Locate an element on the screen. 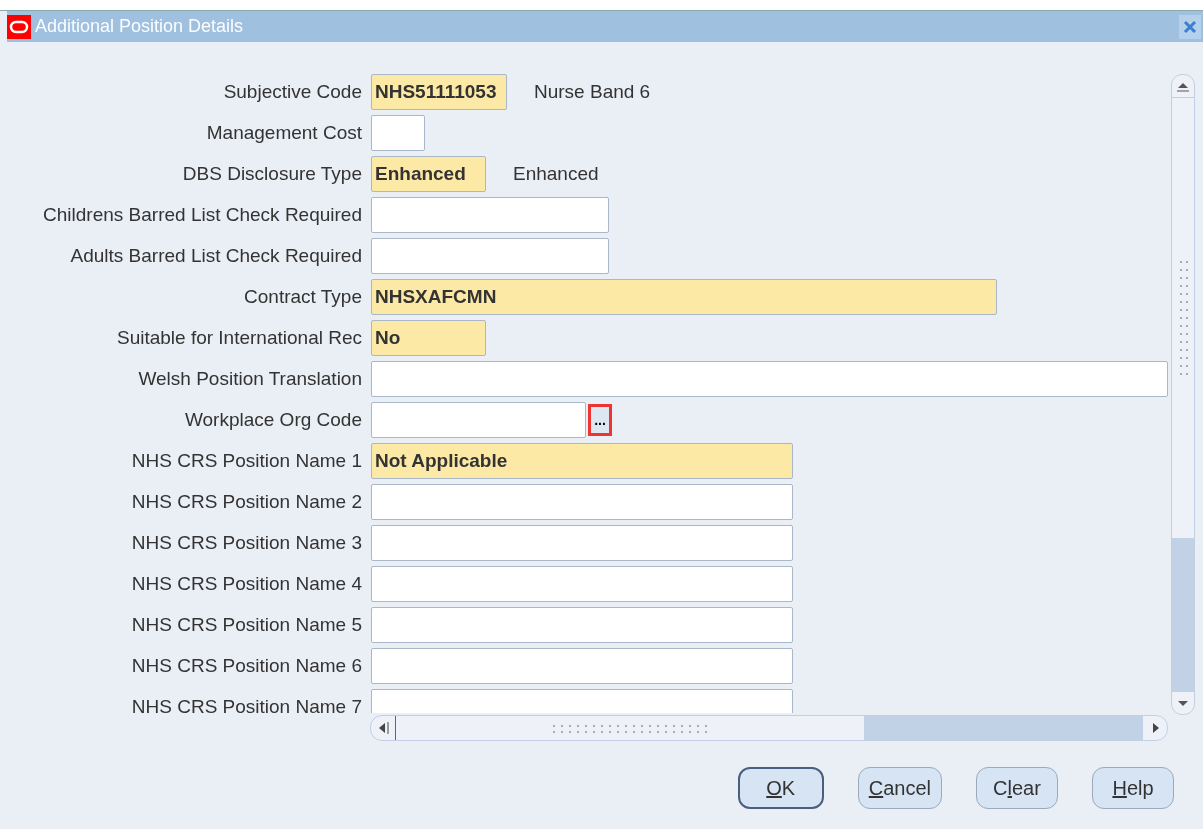 The height and width of the screenshot is (829, 1203). dialog-button: OK is located at coordinates (780, 788).